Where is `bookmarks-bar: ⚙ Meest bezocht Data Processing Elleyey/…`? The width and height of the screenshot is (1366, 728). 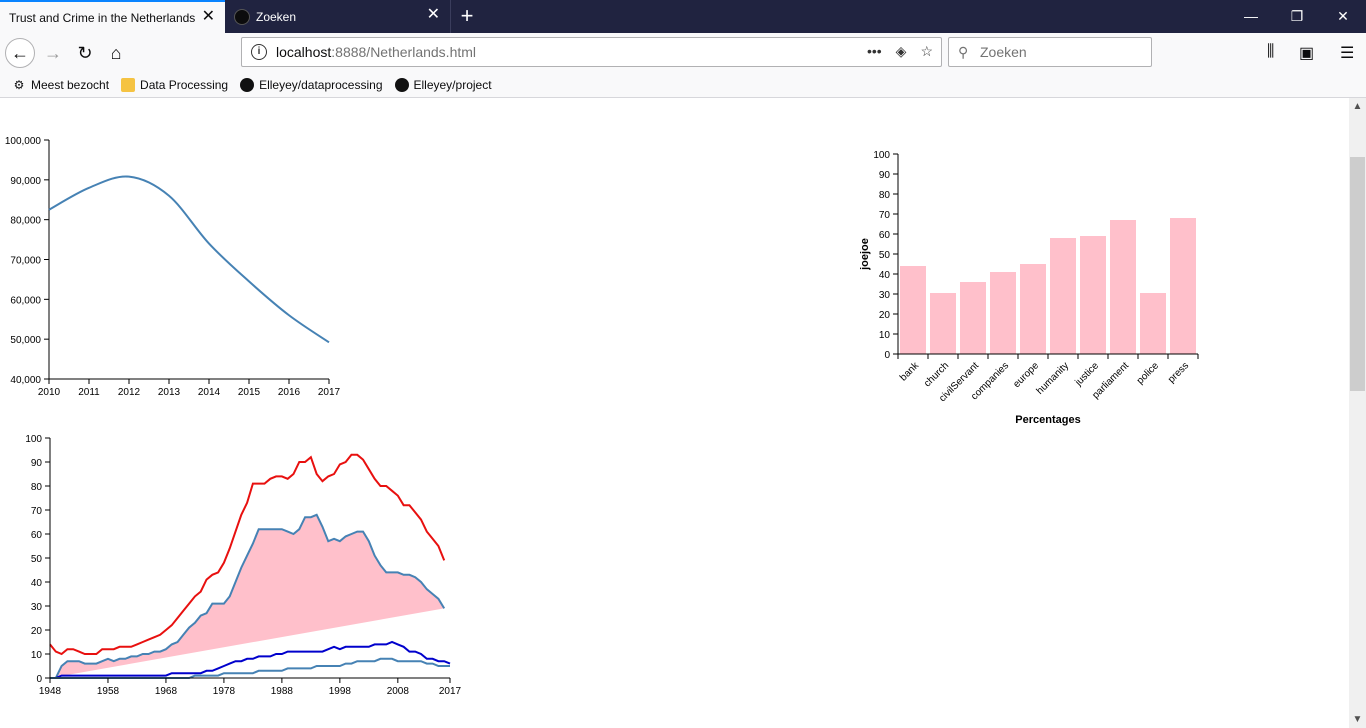 bookmarks-bar: ⚙ Meest bezocht Data Processing Elleyey/… is located at coordinates (683, 85).